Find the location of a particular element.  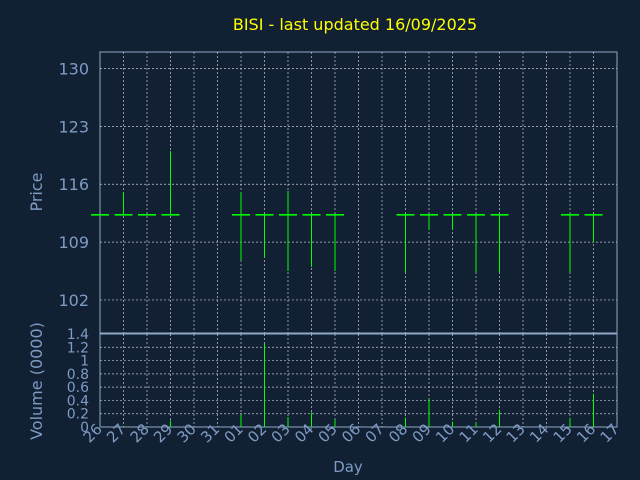

day-tick-label: 28 is located at coordinates (140, 433).